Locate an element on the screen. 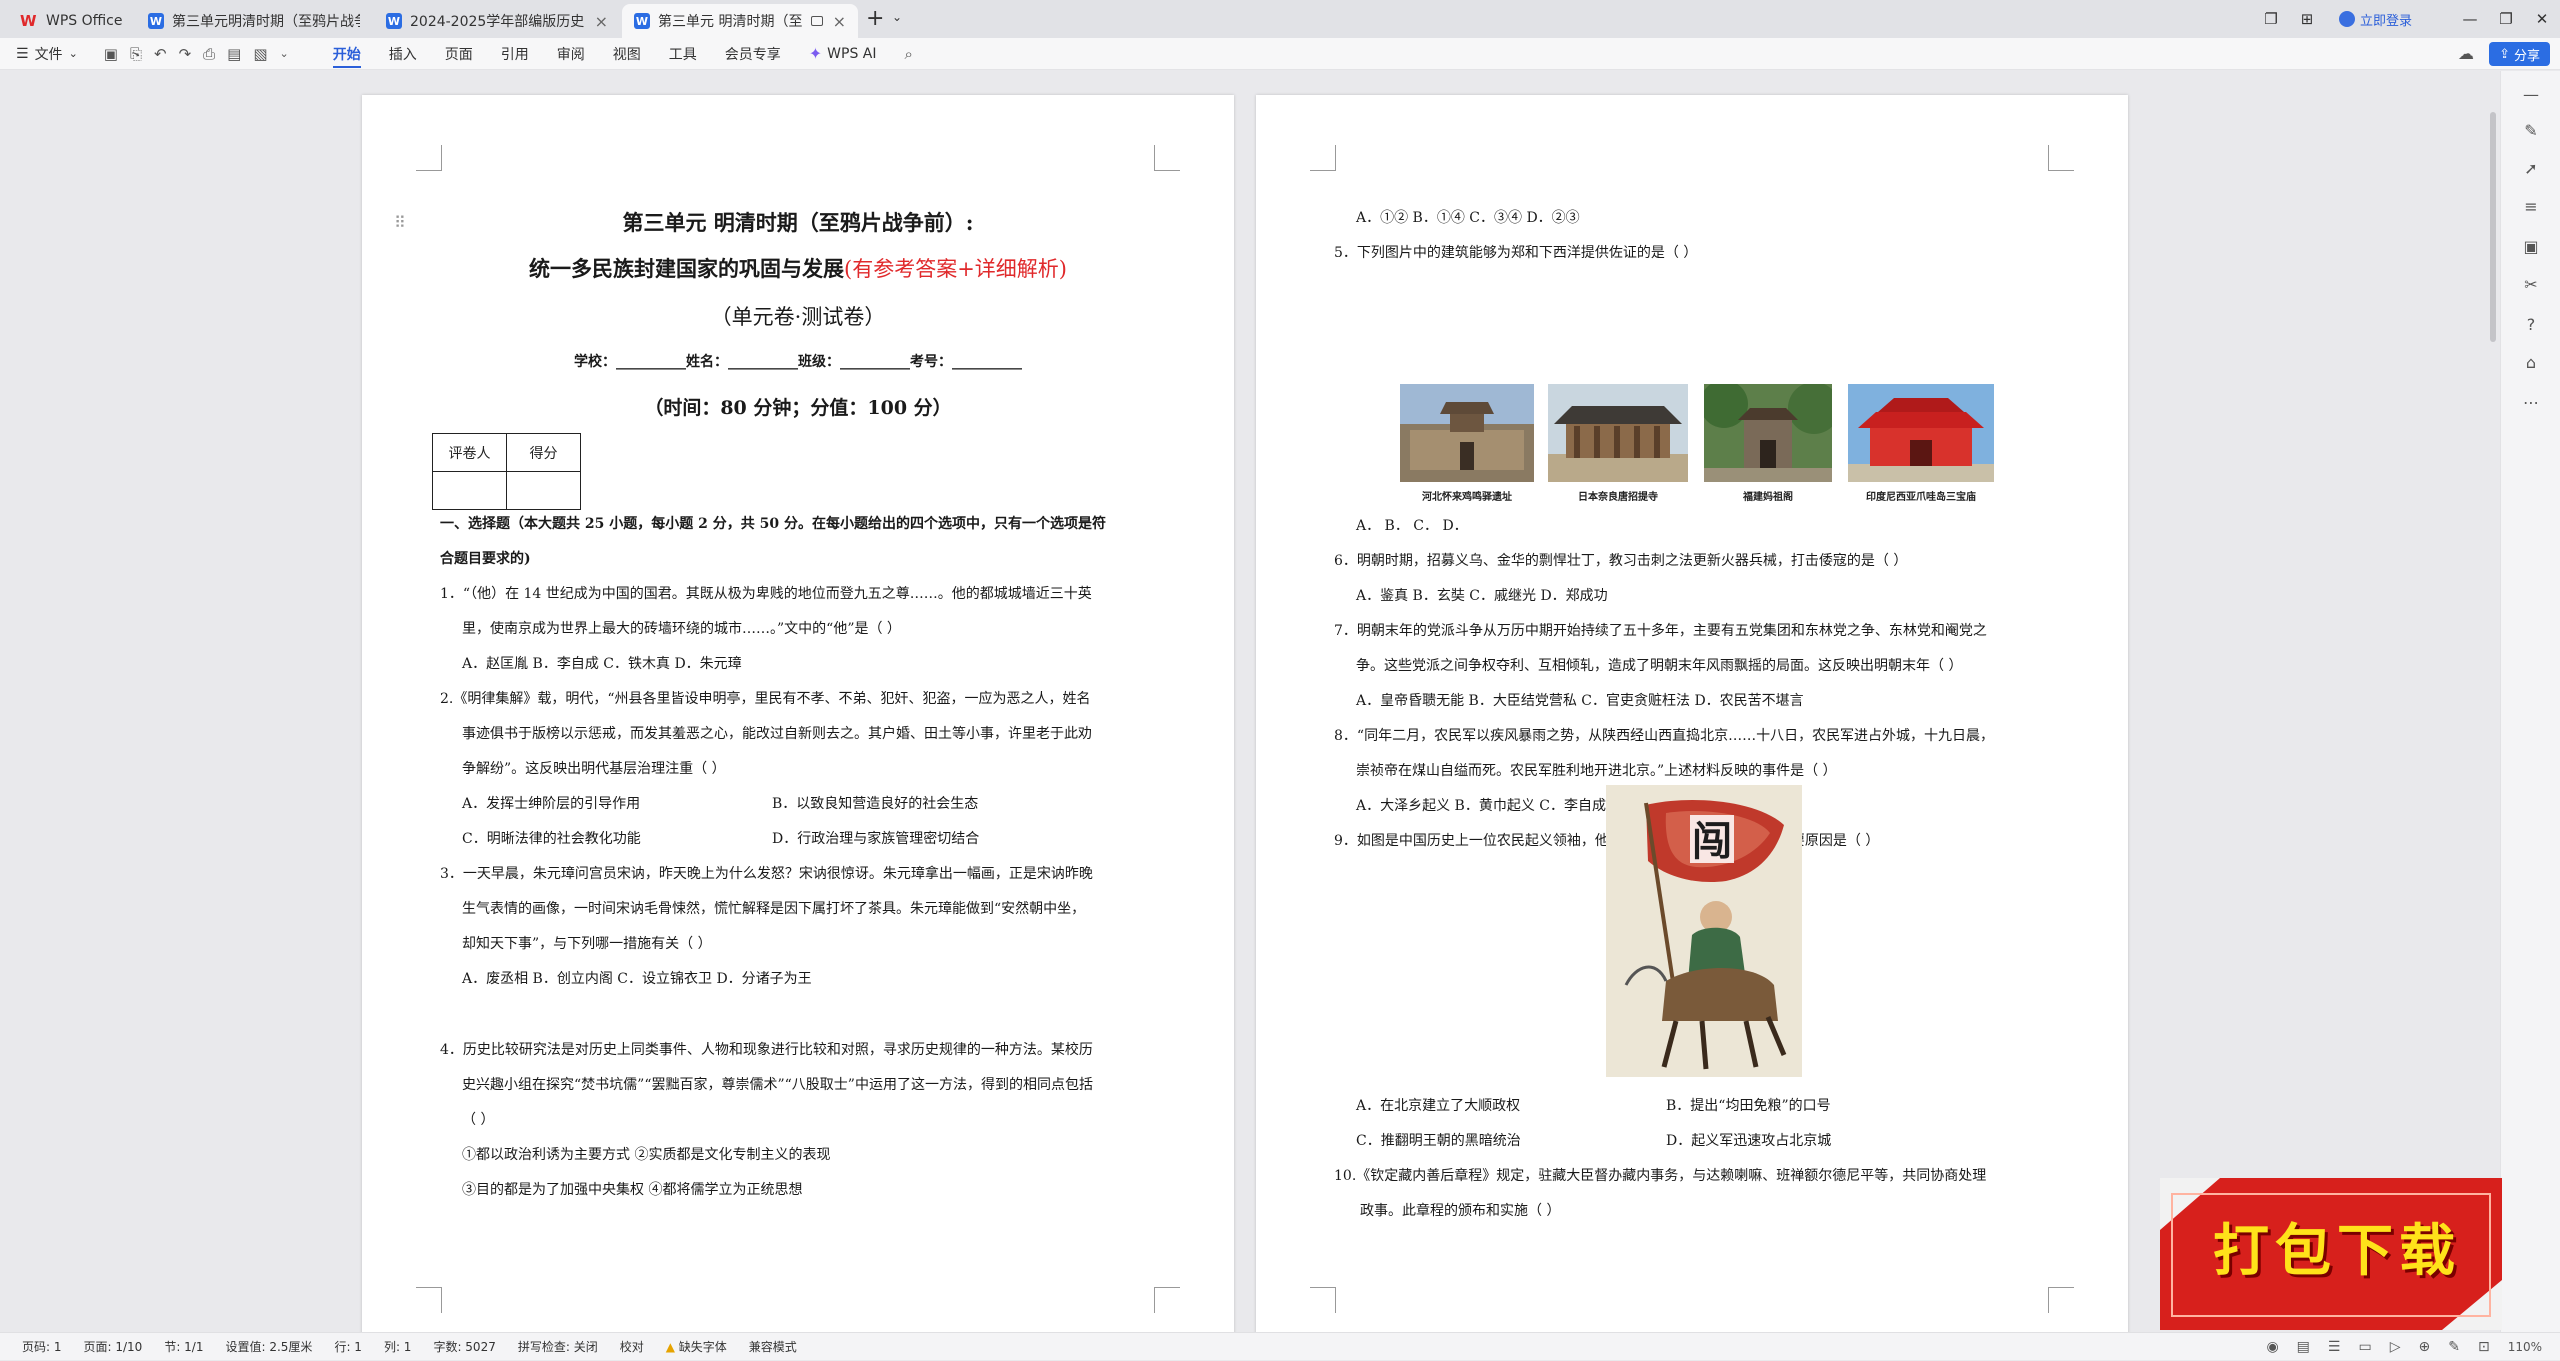 The image size is (2560, 1361). menu-member: 会员专享 is located at coordinates (753, 54).